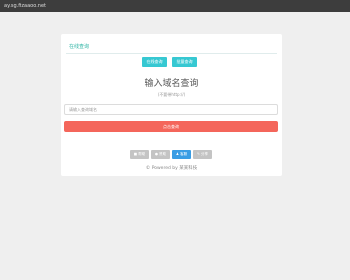  What do you see at coordinates (181, 154) in the screenshot?
I see `support-button: ♟ 客服` at bounding box center [181, 154].